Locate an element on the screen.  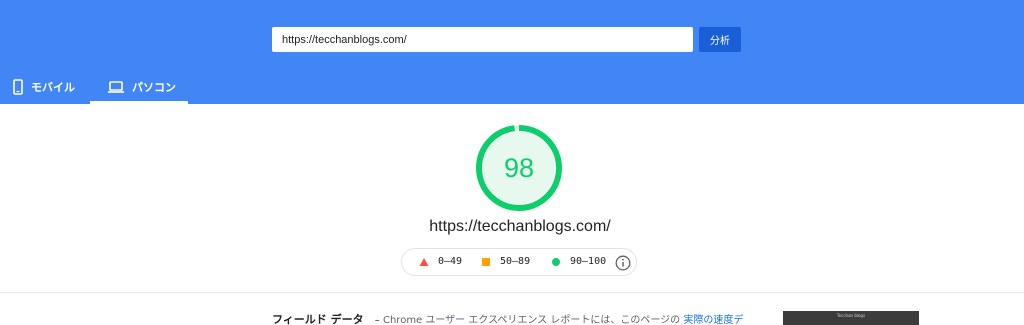
legend-fail-label: 0–49 is located at coordinates (450, 261).